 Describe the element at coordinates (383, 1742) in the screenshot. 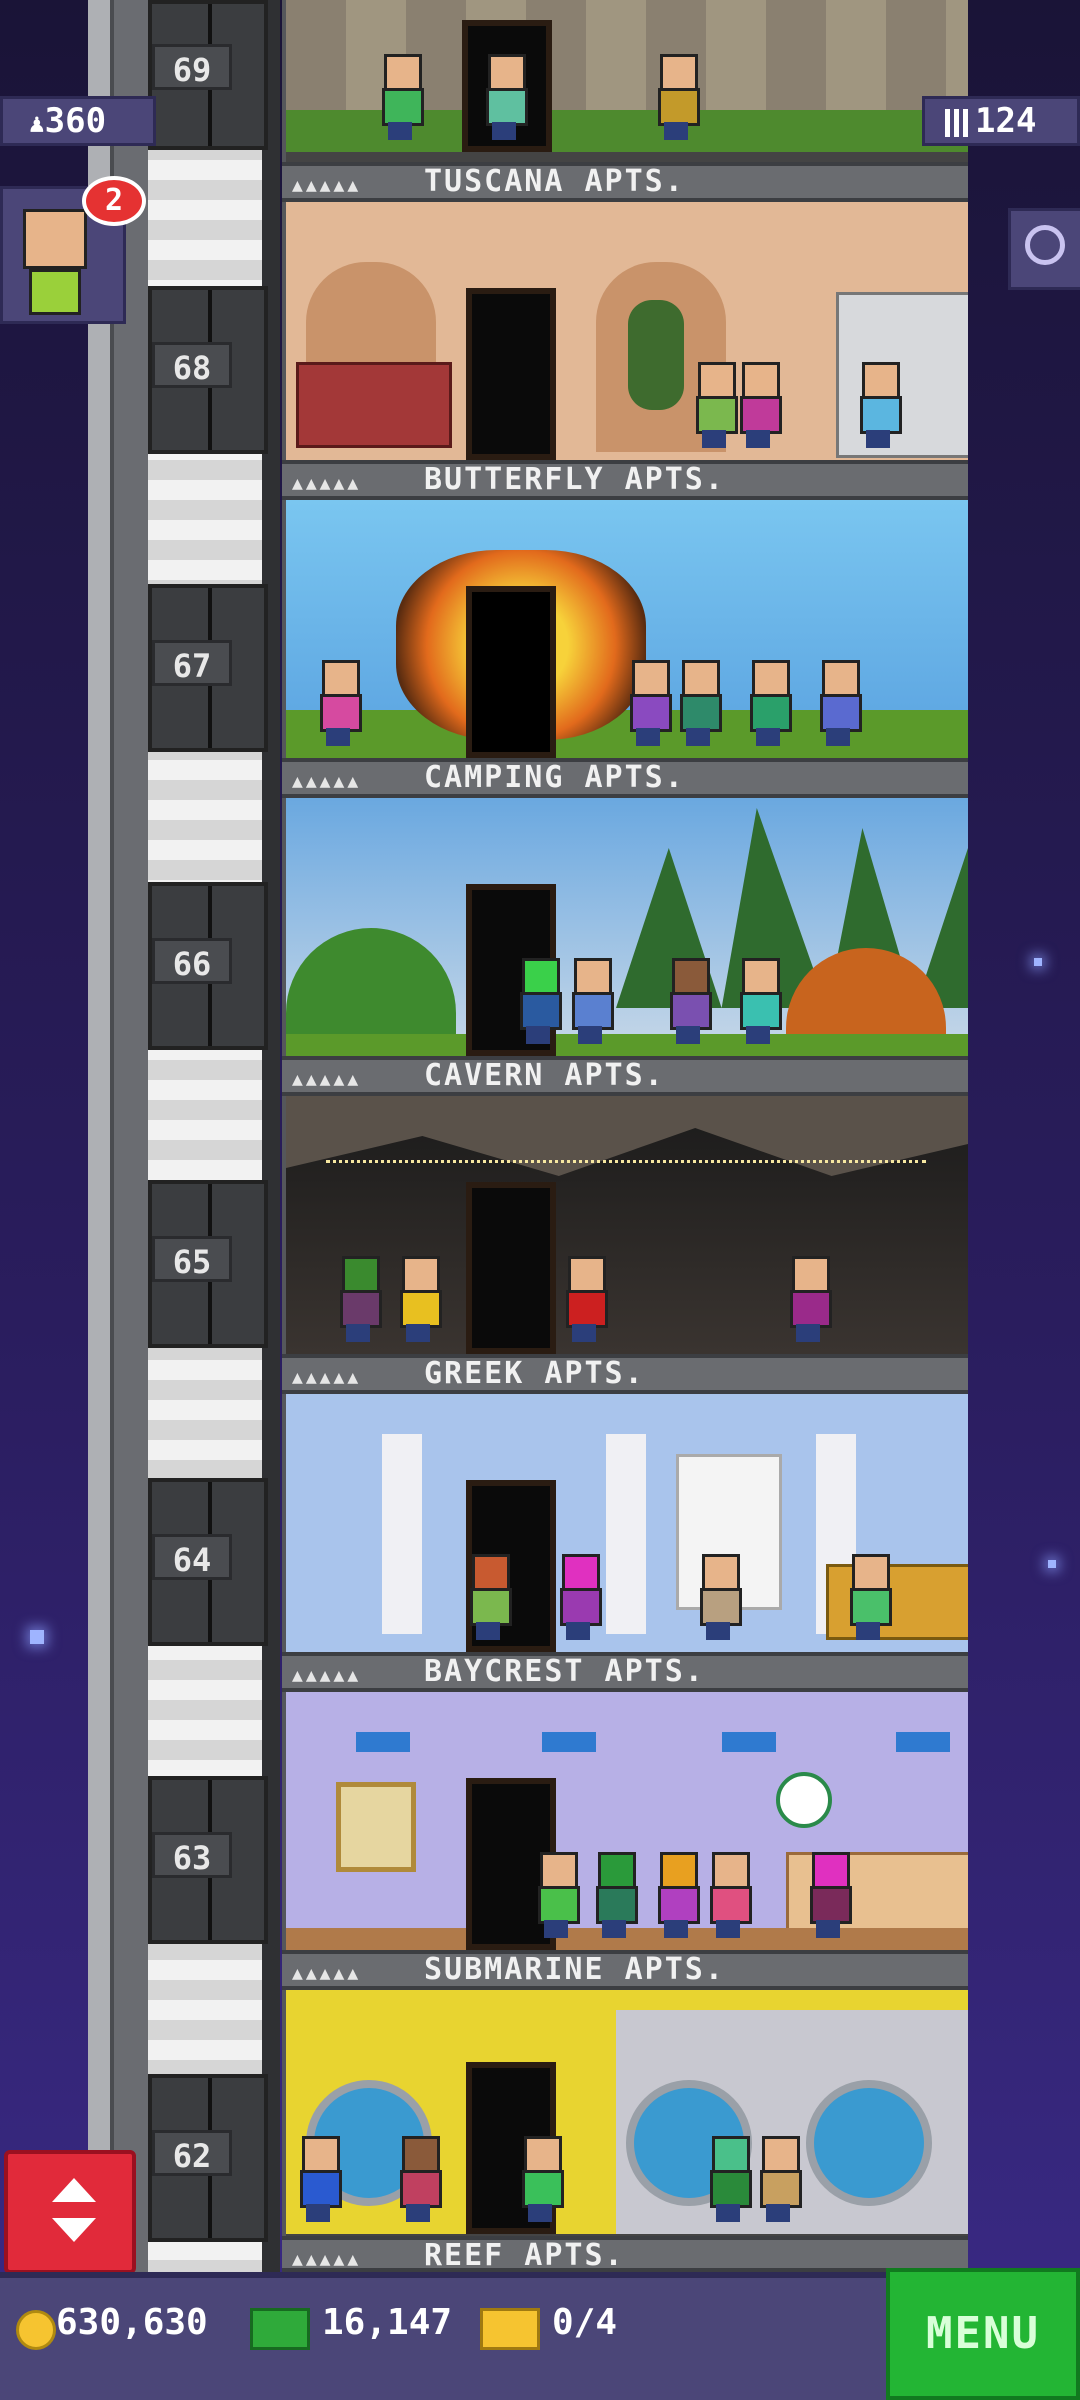

I see `ceiling-lamp` at that location.